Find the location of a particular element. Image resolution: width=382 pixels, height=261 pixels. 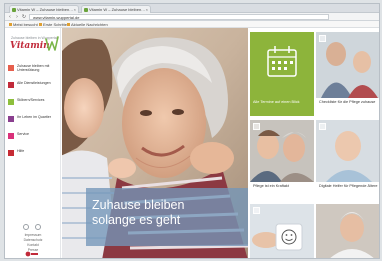

sidebar-item-support: Zuhause bleiben mit Unterstützung is located at coordinates (34, 69).